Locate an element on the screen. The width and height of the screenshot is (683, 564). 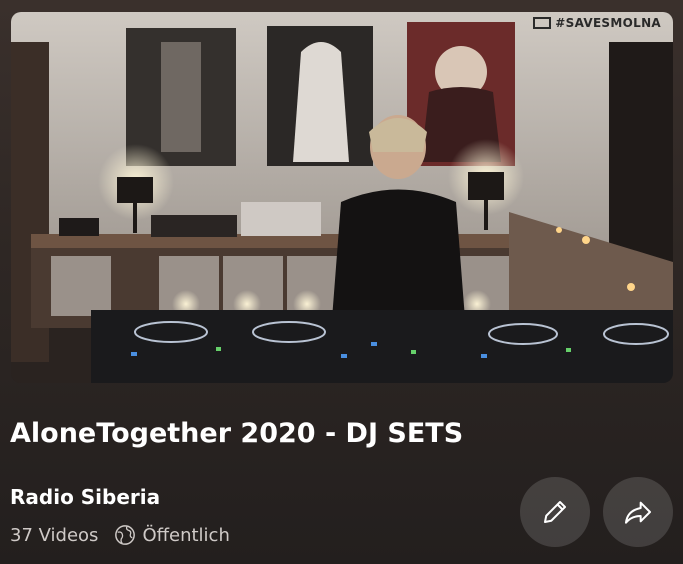
share-playlist-button is located at coordinates (638, 512).